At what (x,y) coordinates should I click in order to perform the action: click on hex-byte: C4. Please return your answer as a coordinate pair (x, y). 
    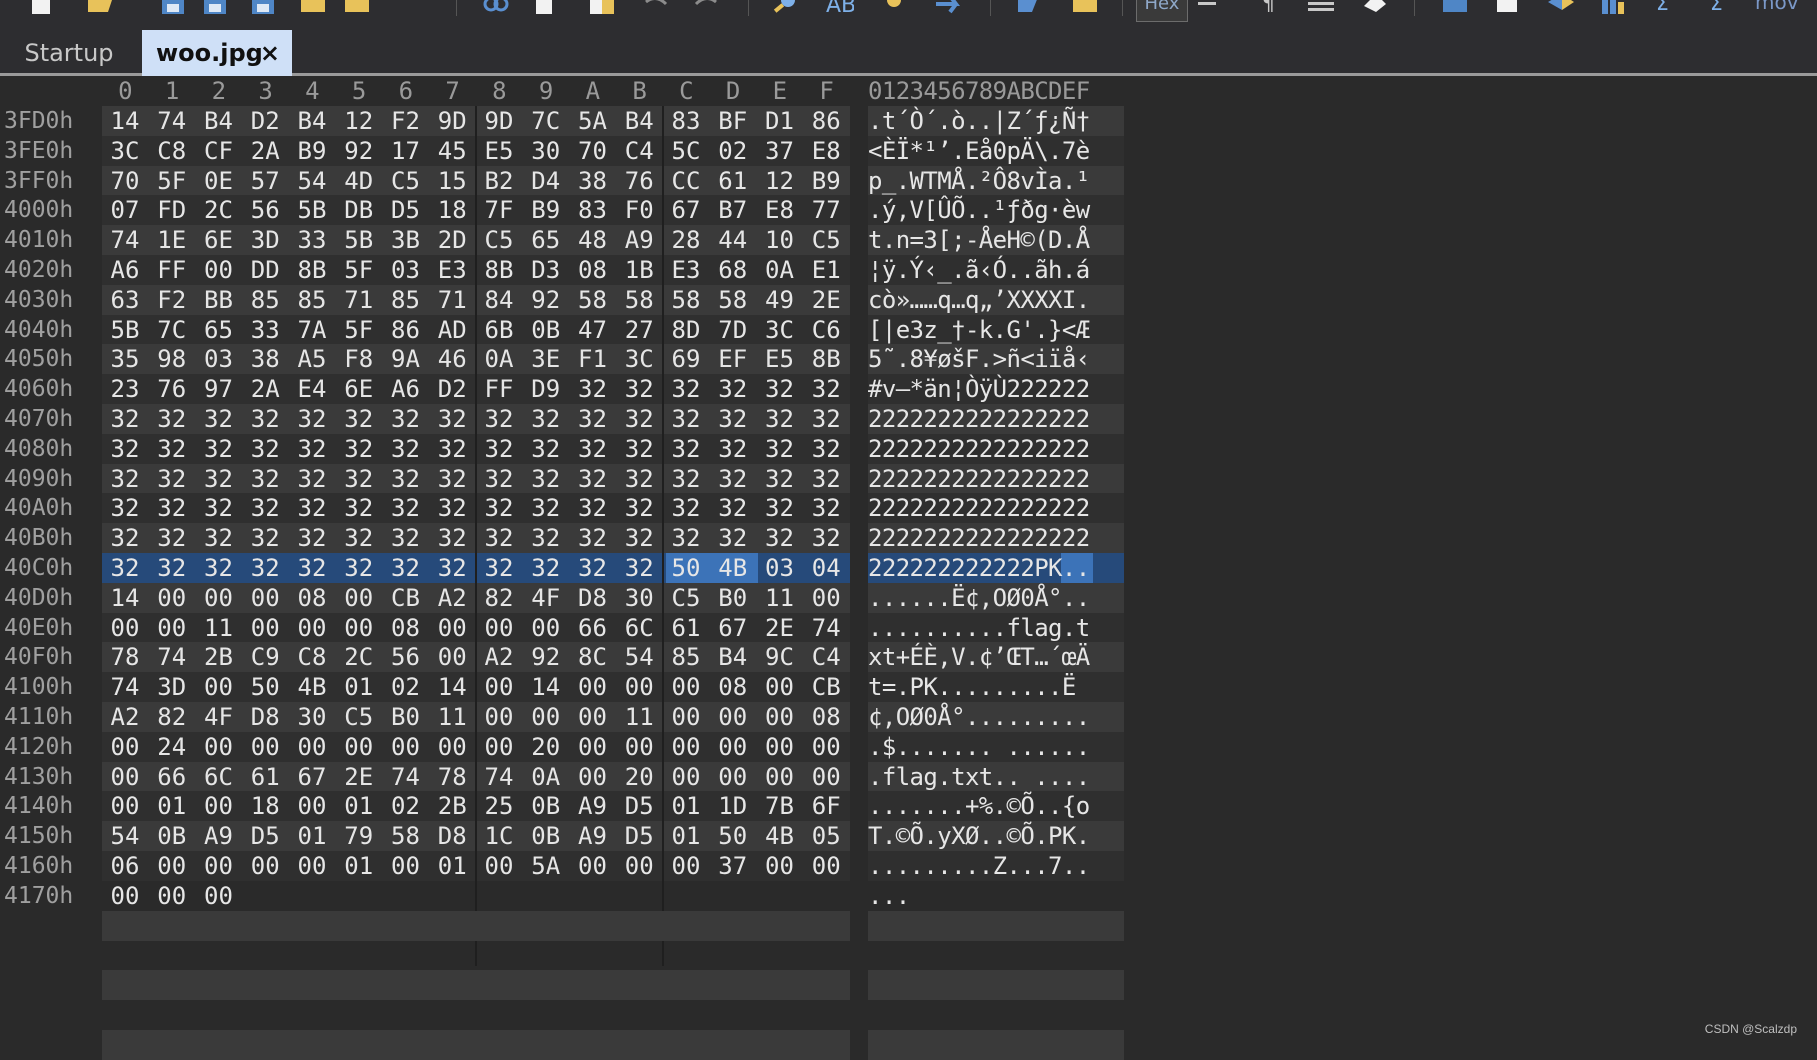
    Looking at the image, I should click on (826, 657).